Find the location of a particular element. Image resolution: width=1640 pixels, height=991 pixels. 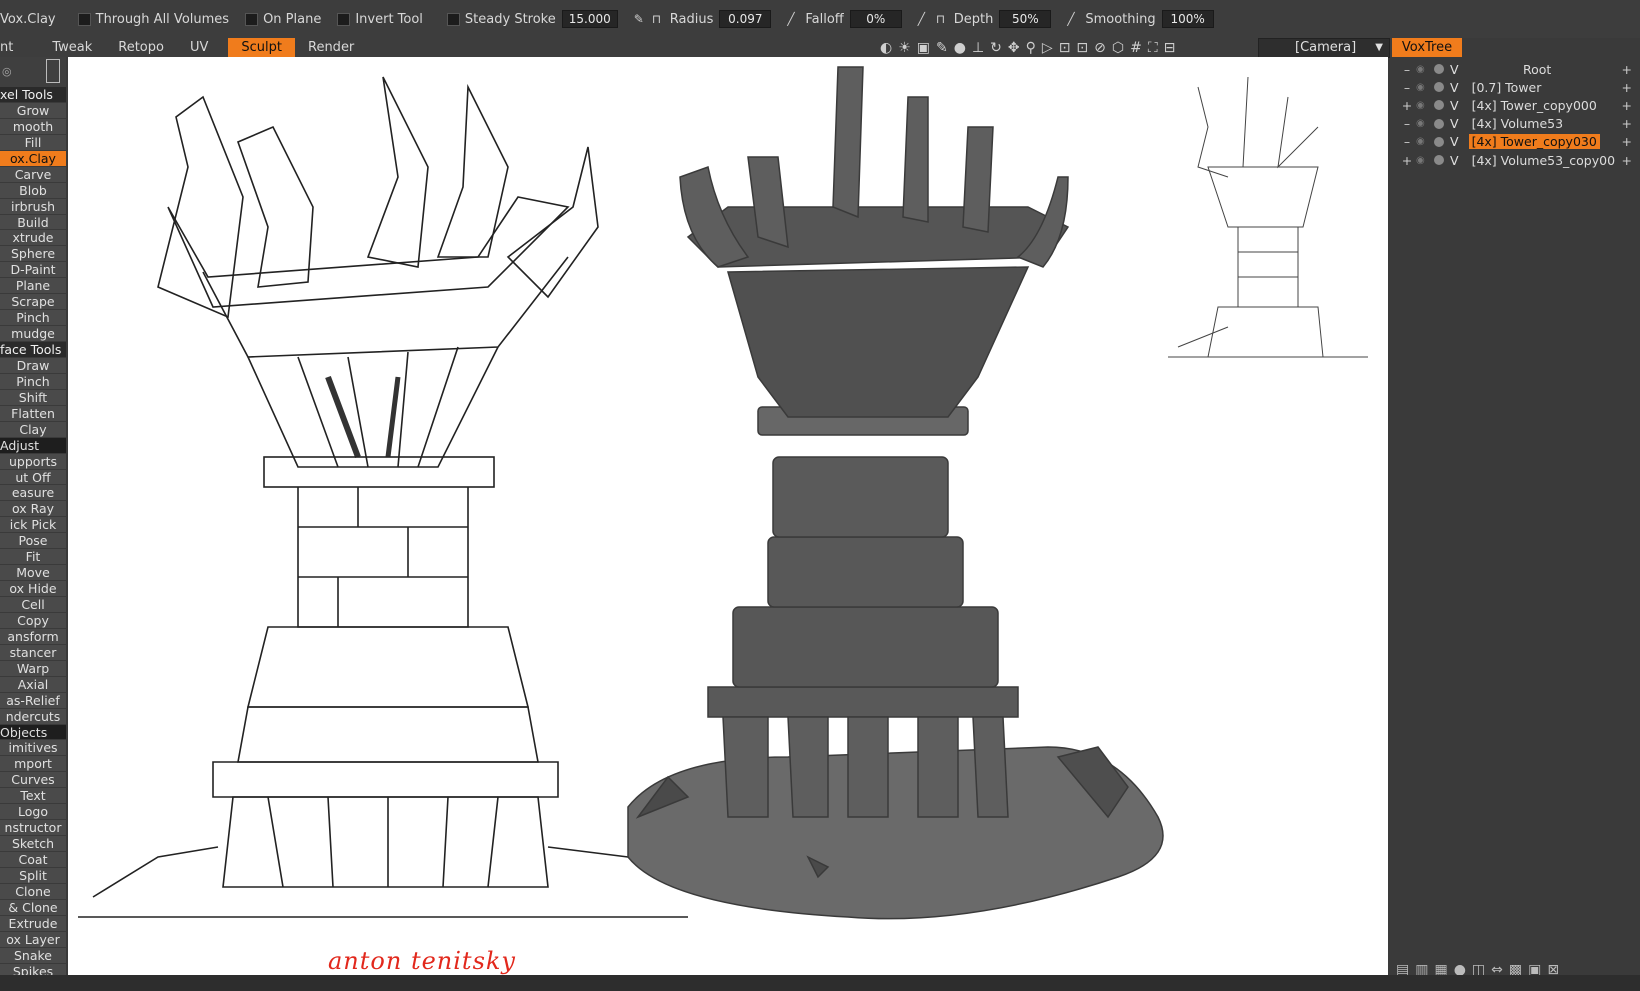

cube-icon: ⬡ is located at coordinates (1118, 48).